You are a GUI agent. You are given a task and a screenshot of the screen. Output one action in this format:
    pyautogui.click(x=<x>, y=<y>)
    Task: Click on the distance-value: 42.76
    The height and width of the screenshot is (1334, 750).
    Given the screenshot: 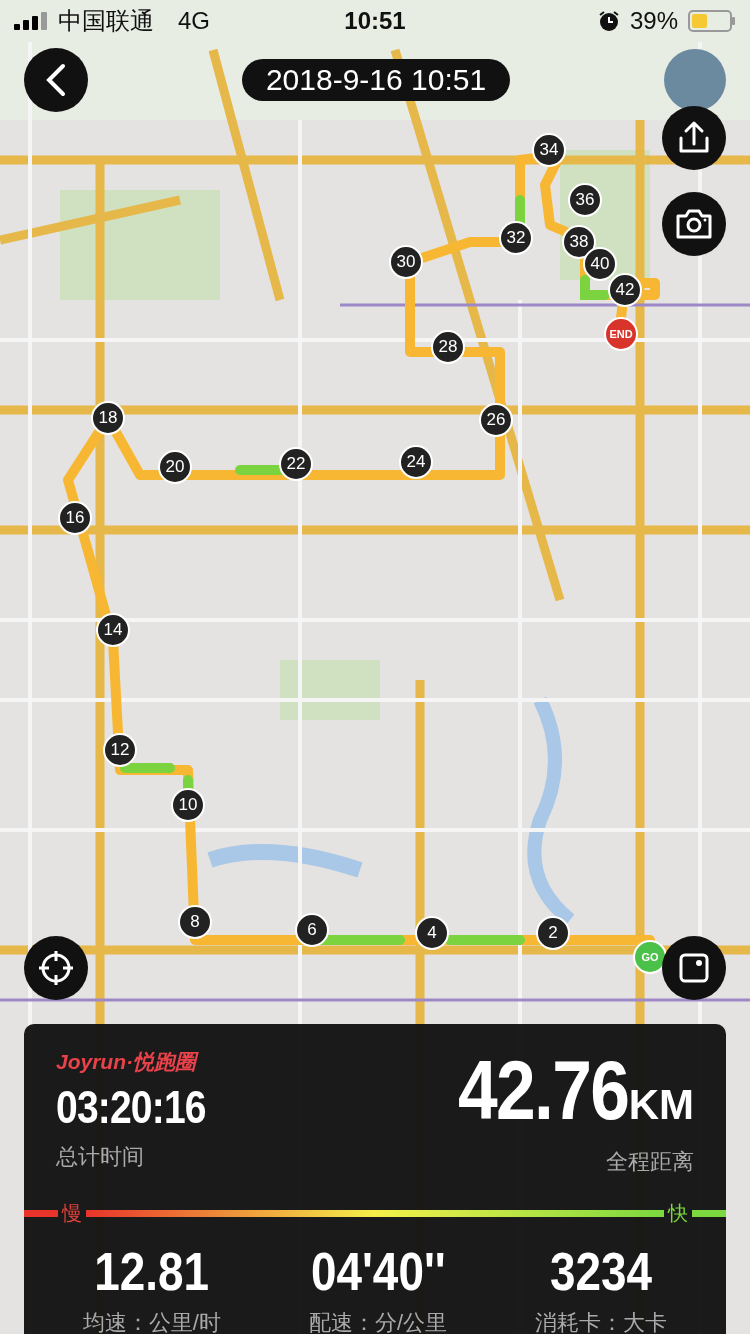 What is the action you would take?
    pyautogui.click(x=543, y=1090)
    